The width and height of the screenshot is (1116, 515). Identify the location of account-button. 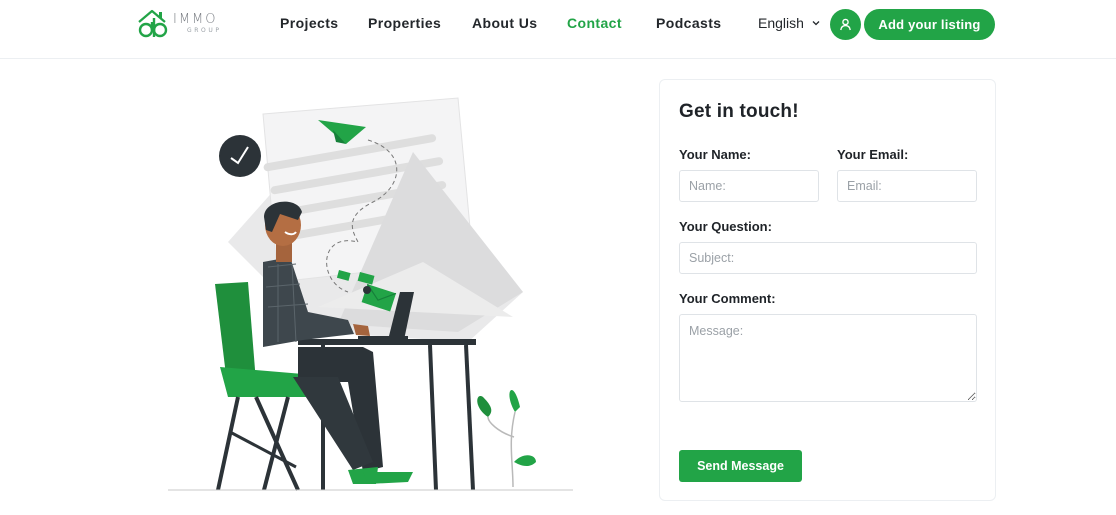
(845, 24).